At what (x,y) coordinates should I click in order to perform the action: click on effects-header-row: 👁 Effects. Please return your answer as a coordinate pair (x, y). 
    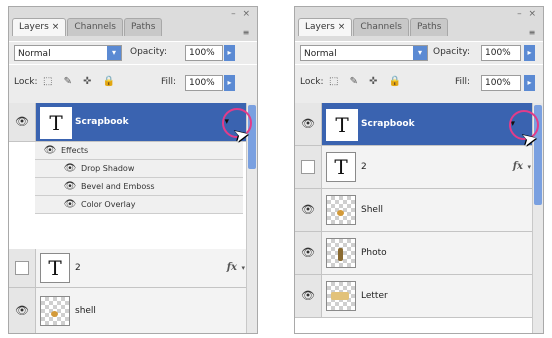
    Looking at the image, I should click on (139, 151).